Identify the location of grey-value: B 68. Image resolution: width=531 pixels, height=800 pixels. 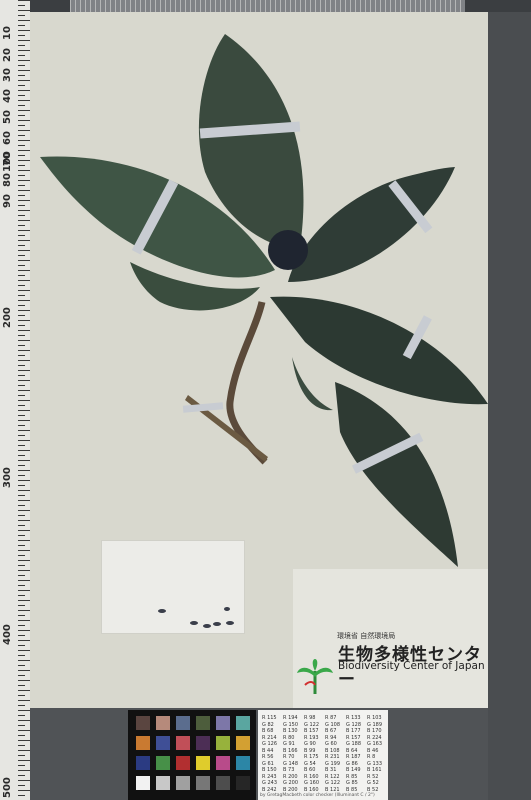
(268, 731).